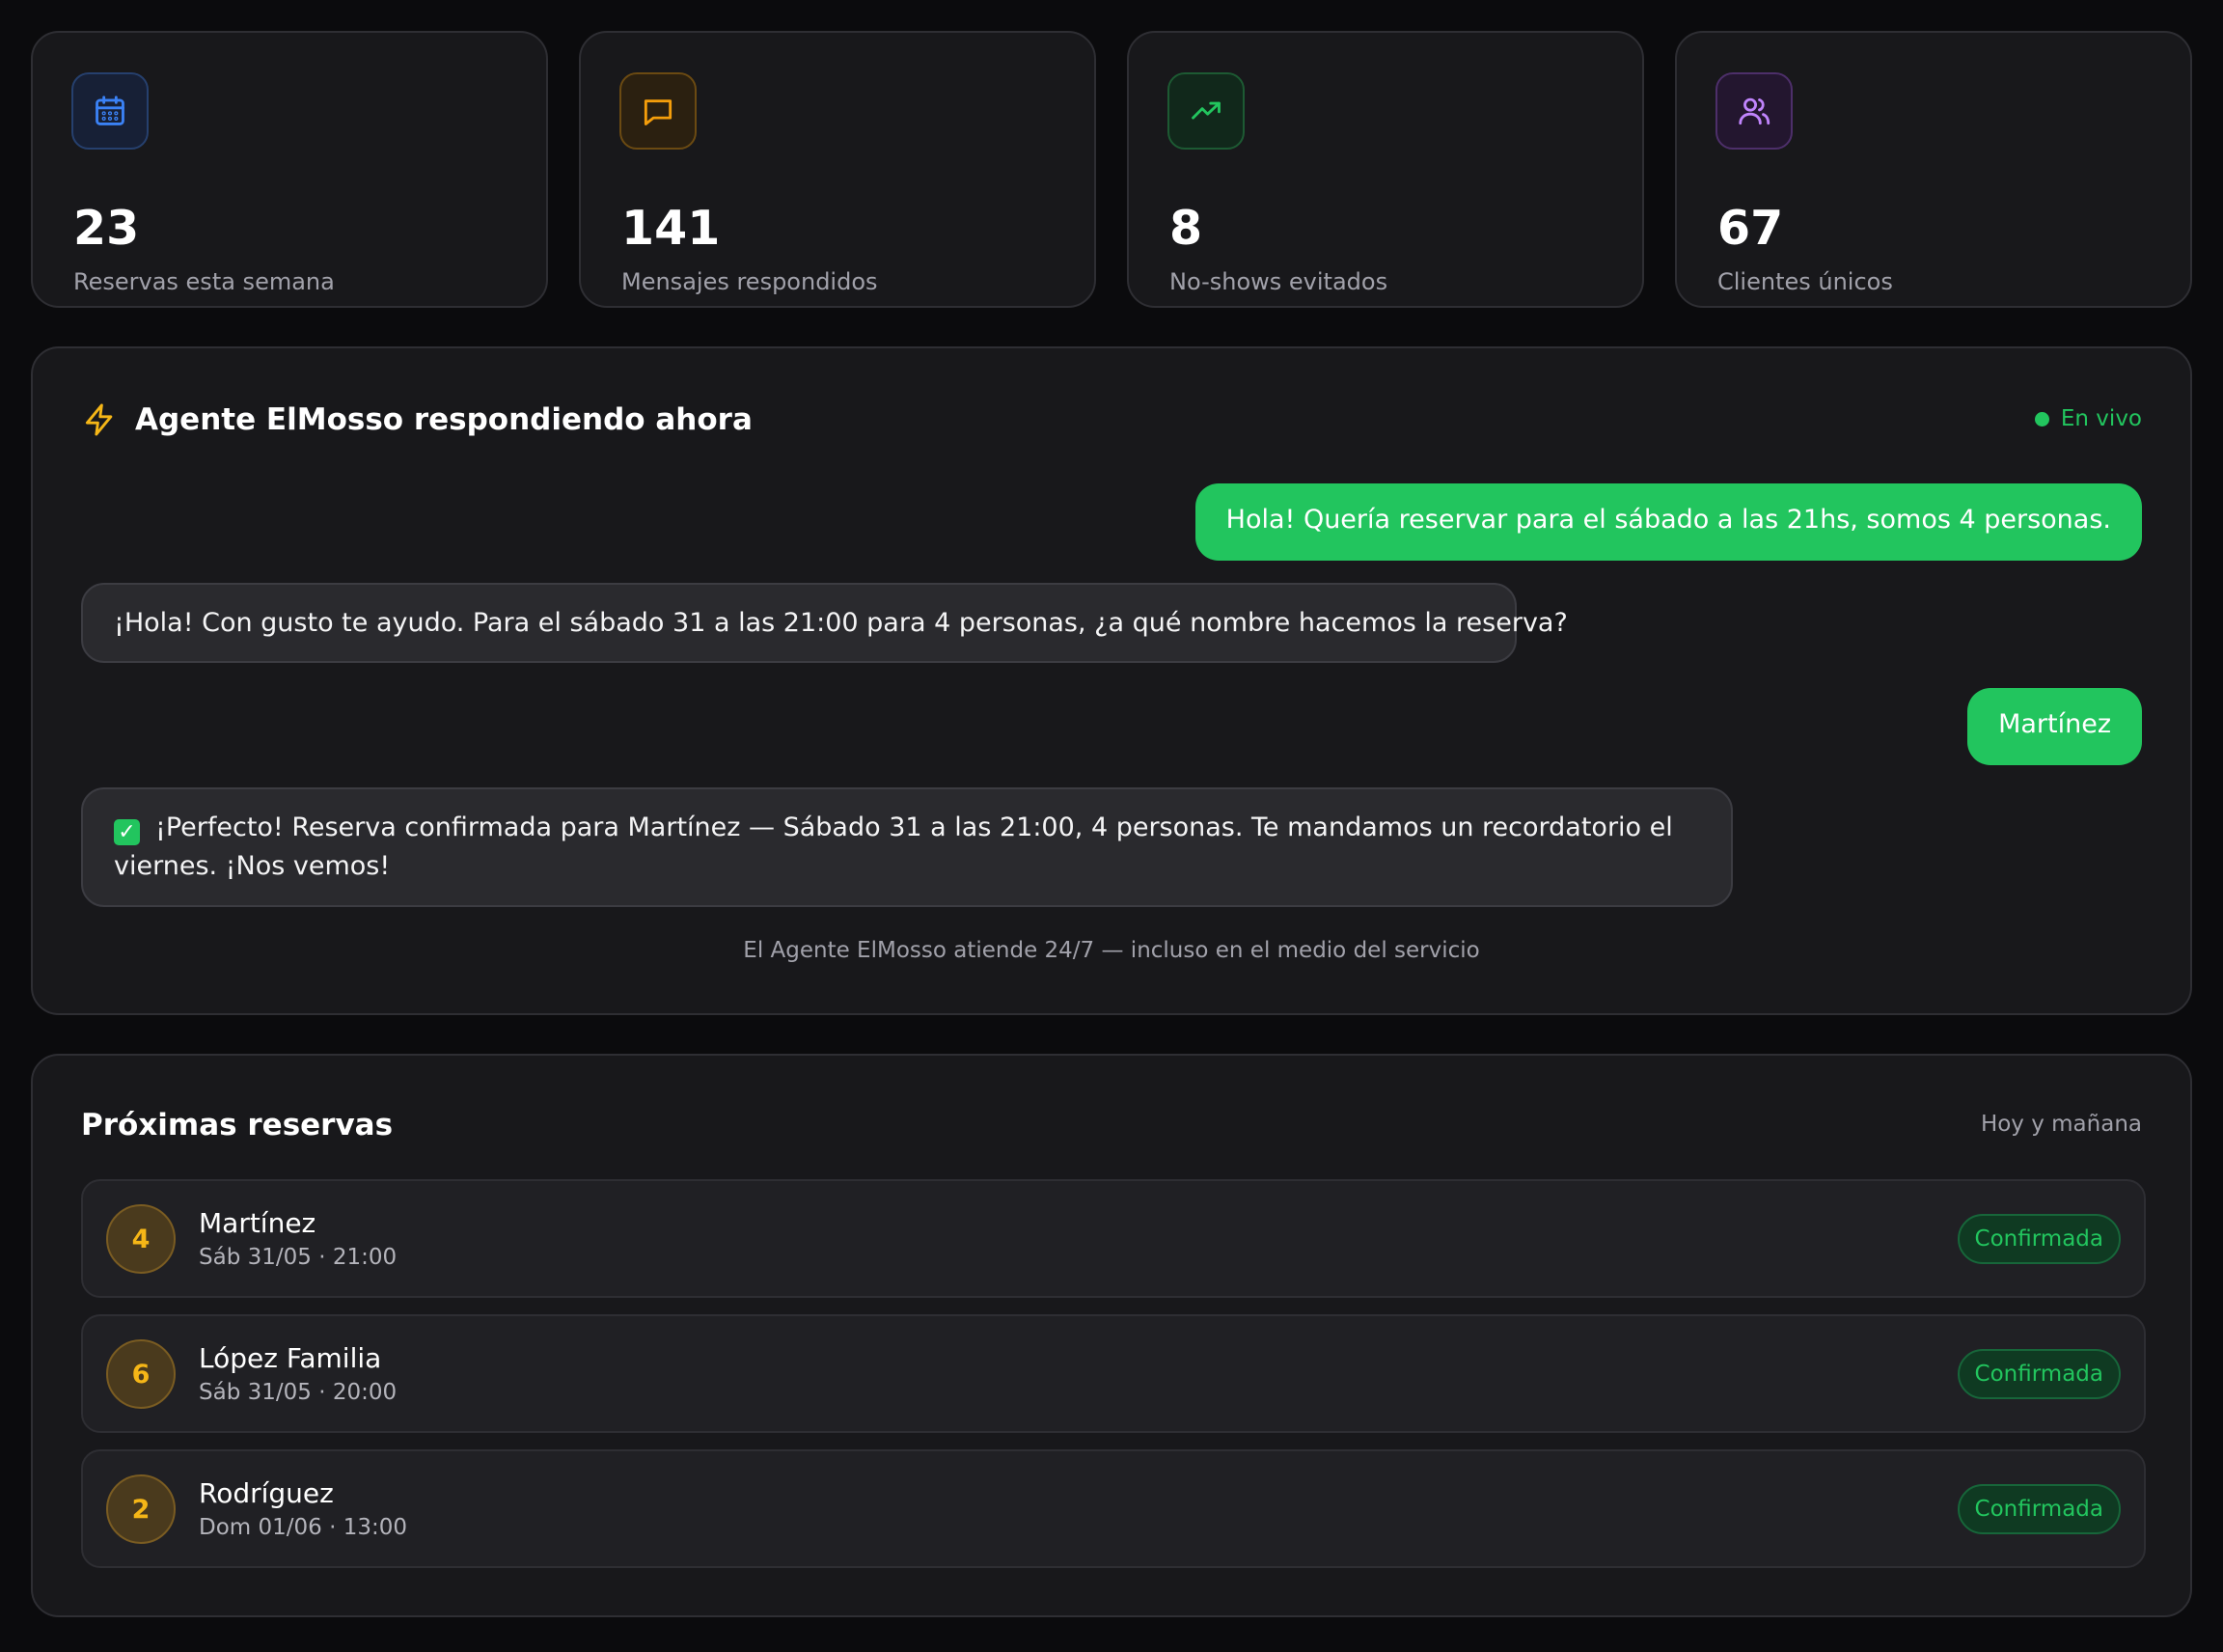 The image size is (2223, 1652). I want to click on check-mark-icon: ✓, so click(127, 832).